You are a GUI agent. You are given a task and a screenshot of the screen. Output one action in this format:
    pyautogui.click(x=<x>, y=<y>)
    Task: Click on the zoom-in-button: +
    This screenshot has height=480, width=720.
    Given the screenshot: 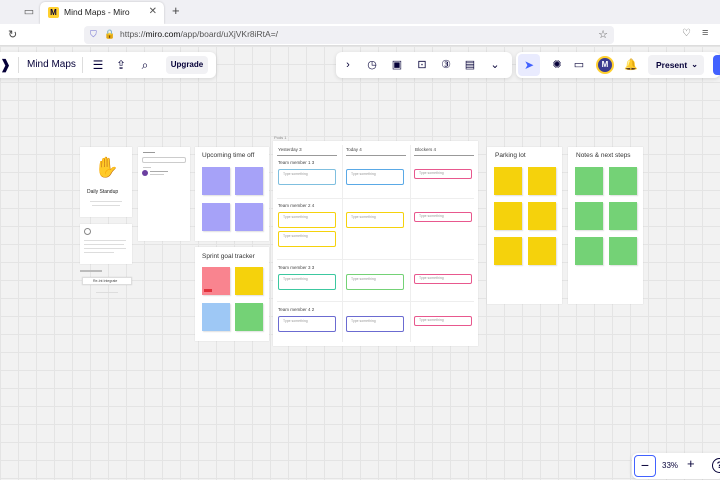 What is the action you would take?
    pyautogui.click(x=691, y=463)
    